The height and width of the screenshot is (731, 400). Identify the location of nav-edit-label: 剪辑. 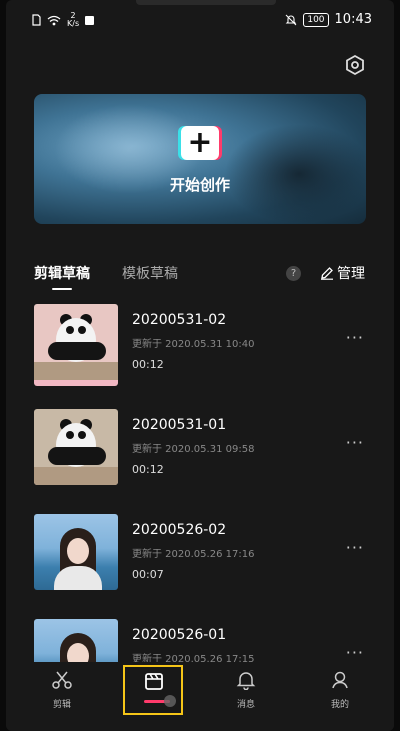
(61, 705).